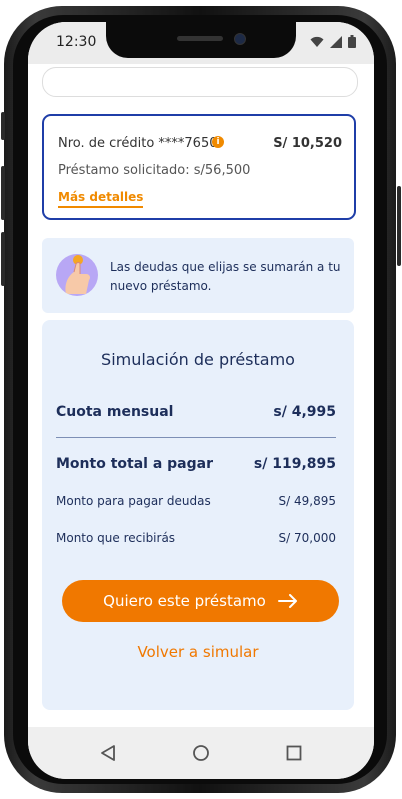  Describe the element at coordinates (115, 412) in the screenshot. I see `monthly-payment-label: Cuota mensual` at that location.